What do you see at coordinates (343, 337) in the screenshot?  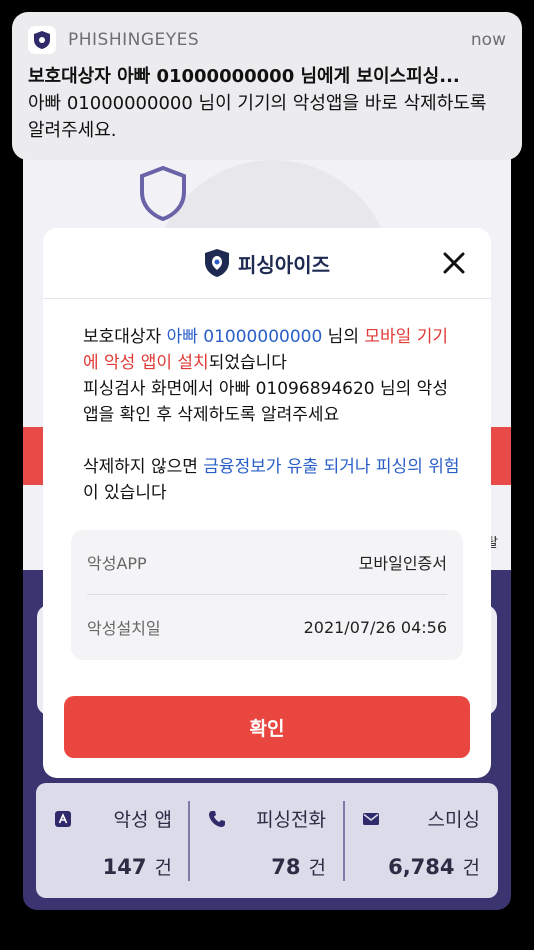 I see `message-text: 님의` at bounding box center [343, 337].